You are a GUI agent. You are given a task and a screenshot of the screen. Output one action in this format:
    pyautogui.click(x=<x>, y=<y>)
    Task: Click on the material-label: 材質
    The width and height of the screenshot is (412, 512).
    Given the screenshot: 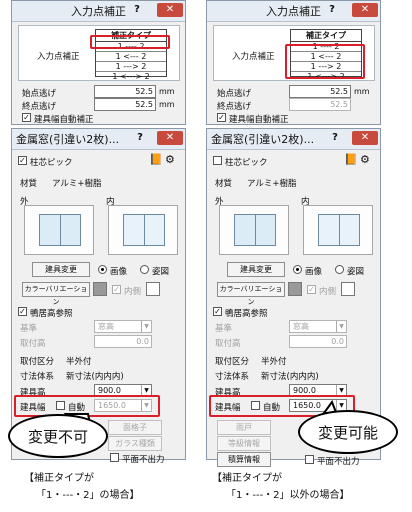 What is the action you would take?
    pyautogui.click(x=224, y=184)
    